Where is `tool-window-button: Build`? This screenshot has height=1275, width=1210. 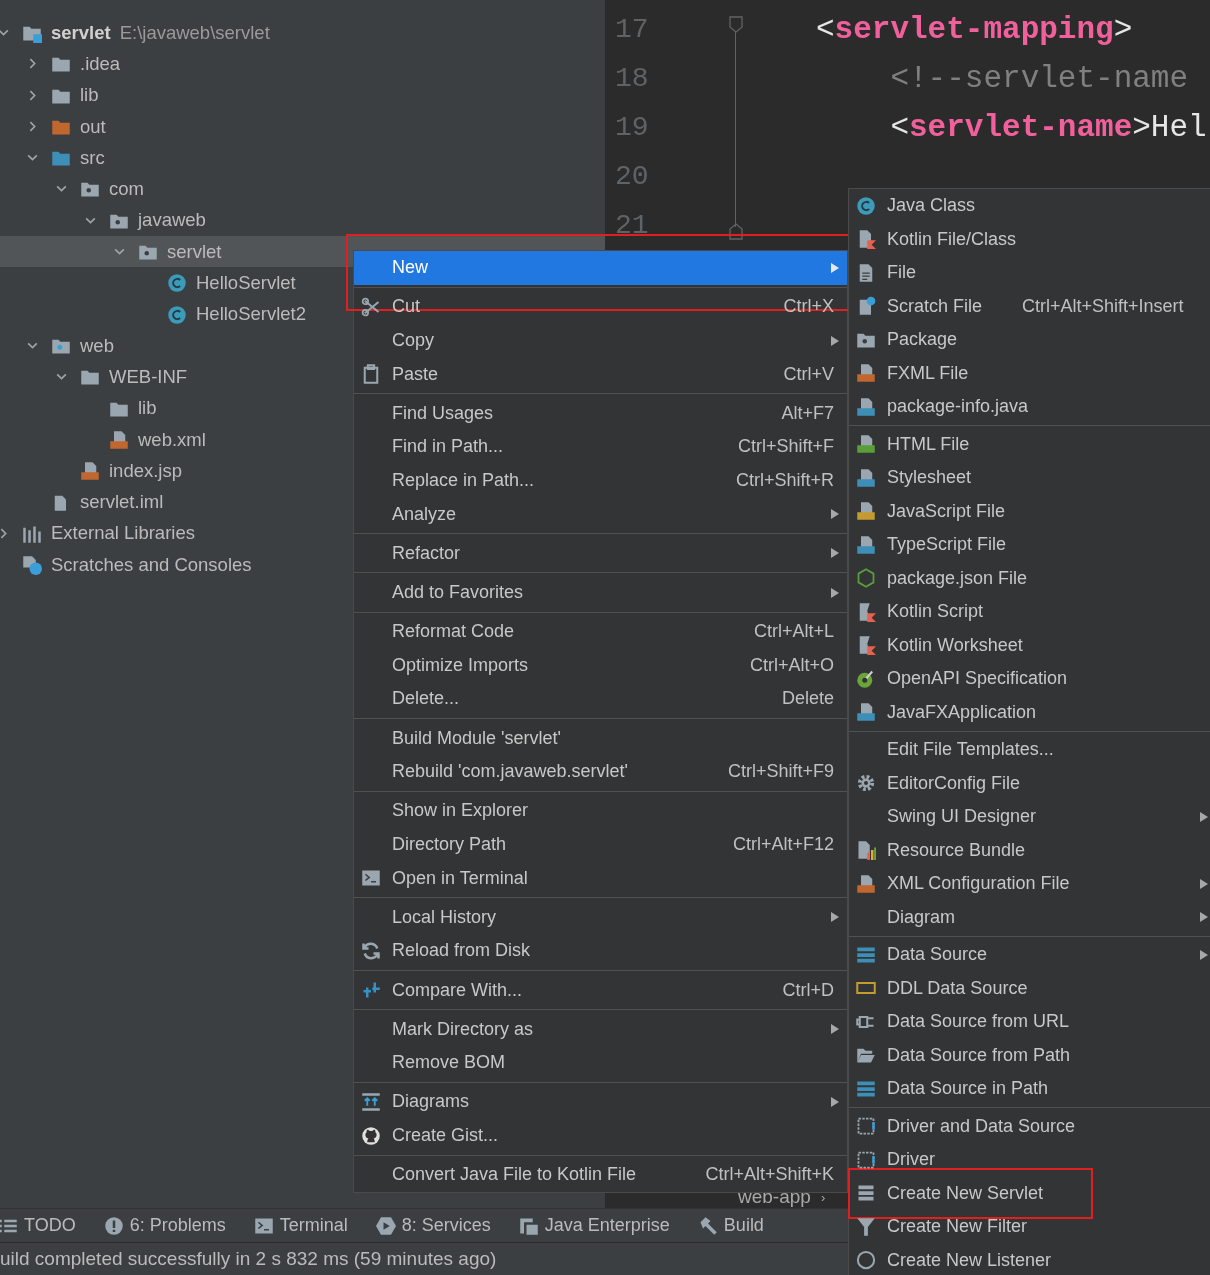
tool-window-button: Build is located at coordinates (730, 1226).